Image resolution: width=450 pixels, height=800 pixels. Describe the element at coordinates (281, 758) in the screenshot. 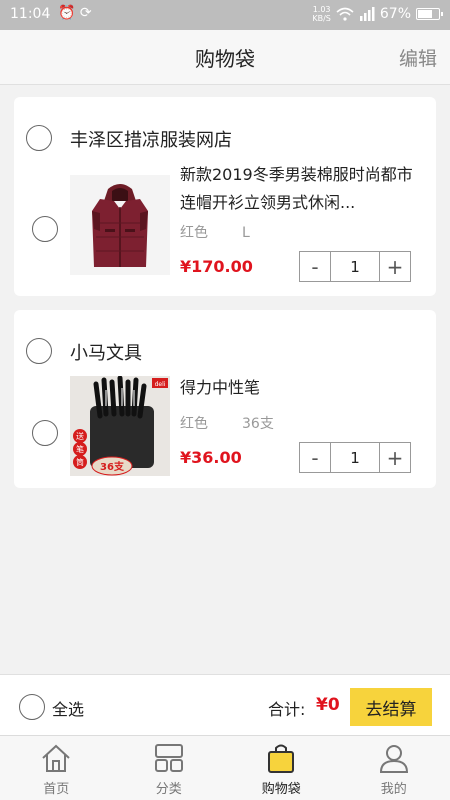

I see `shopping-bag-icon` at that location.